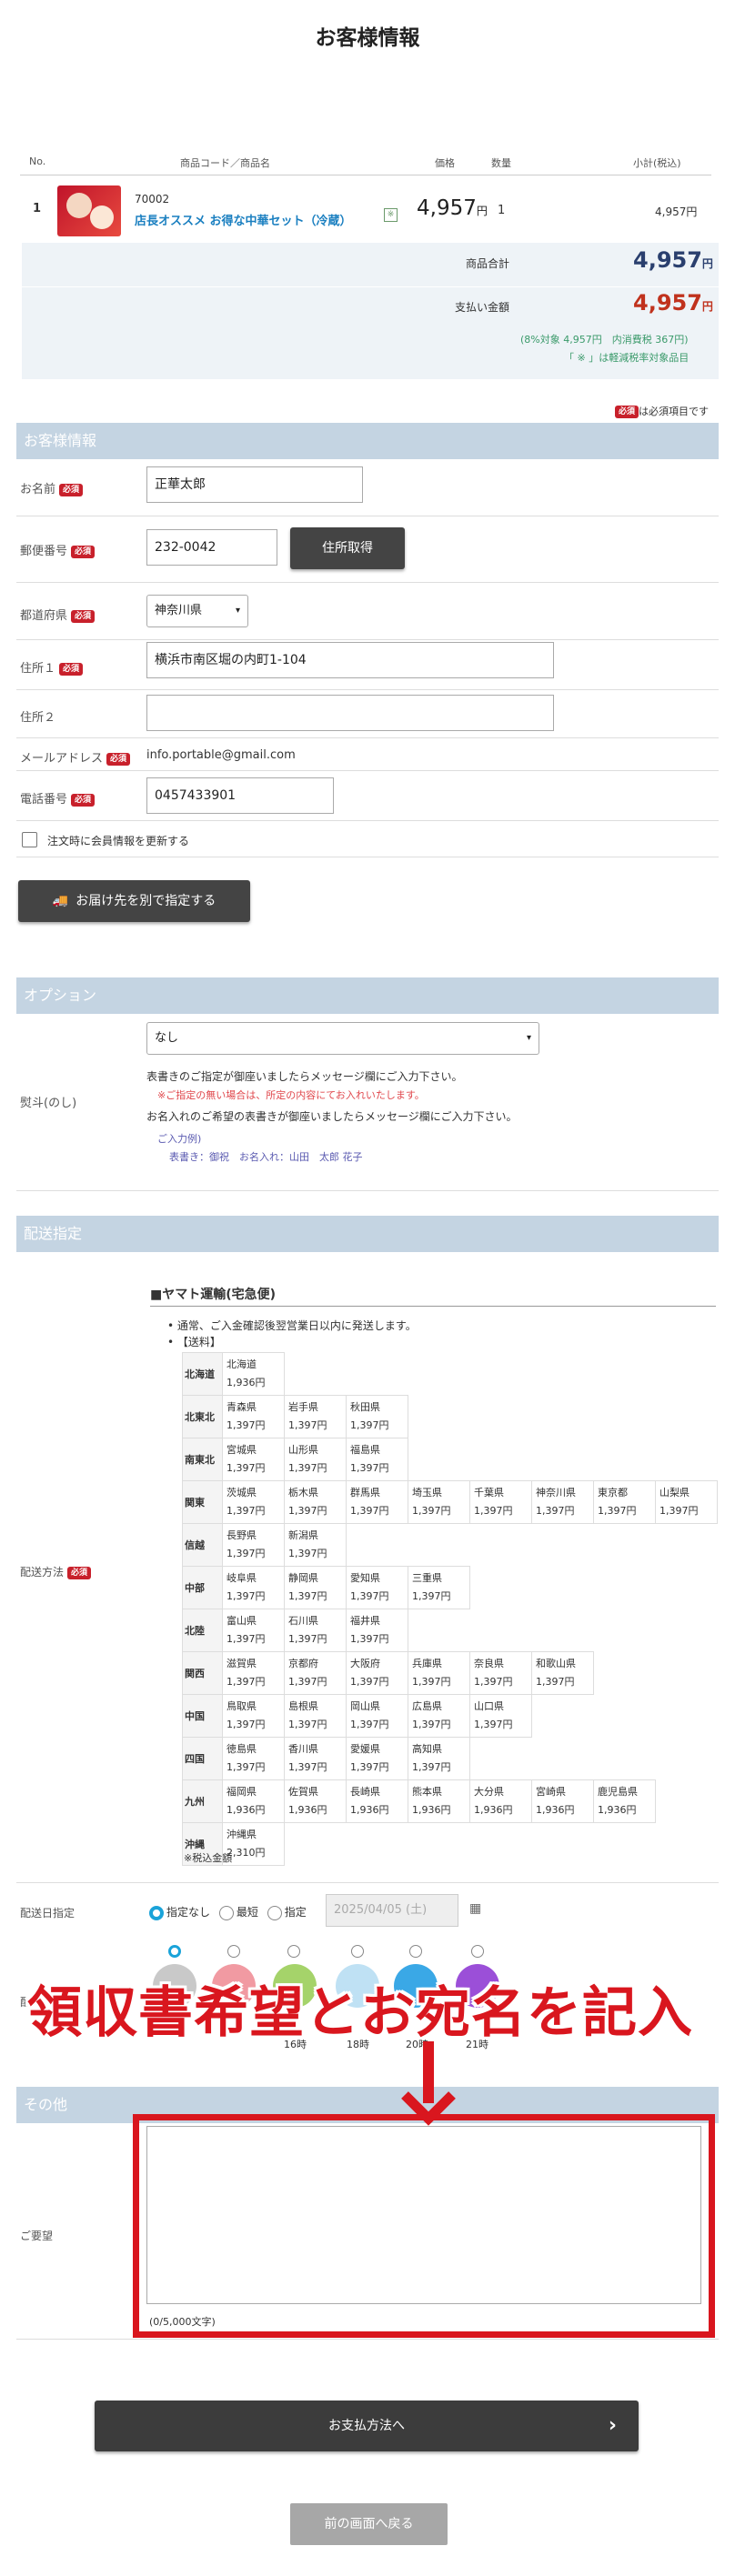  I want to click on shipping-cell: 長崎県 1,936円, so click(377, 1801).